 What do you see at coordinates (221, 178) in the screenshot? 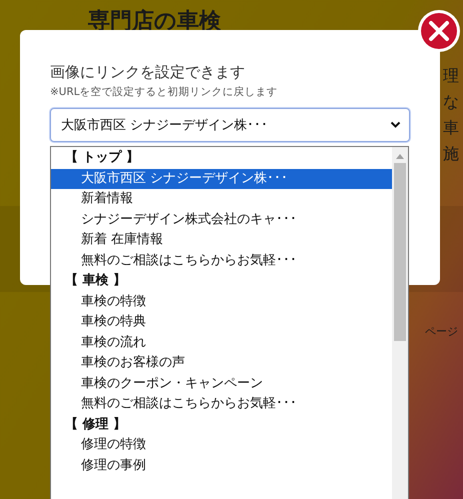
I see `dropdown-option: 大阪市西区 シナジーデザイン株･･･` at bounding box center [221, 178].